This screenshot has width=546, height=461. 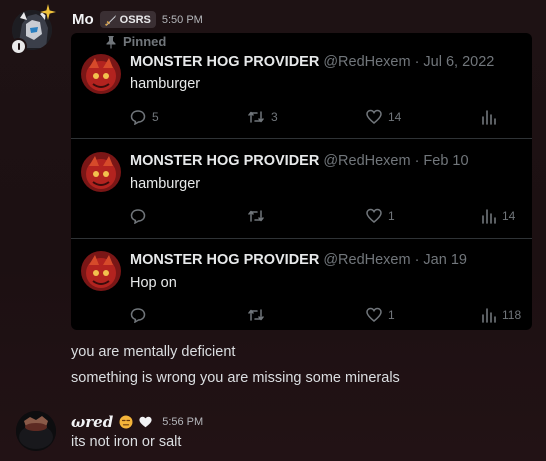 I want to click on username: Mo, so click(x=83, y=19).